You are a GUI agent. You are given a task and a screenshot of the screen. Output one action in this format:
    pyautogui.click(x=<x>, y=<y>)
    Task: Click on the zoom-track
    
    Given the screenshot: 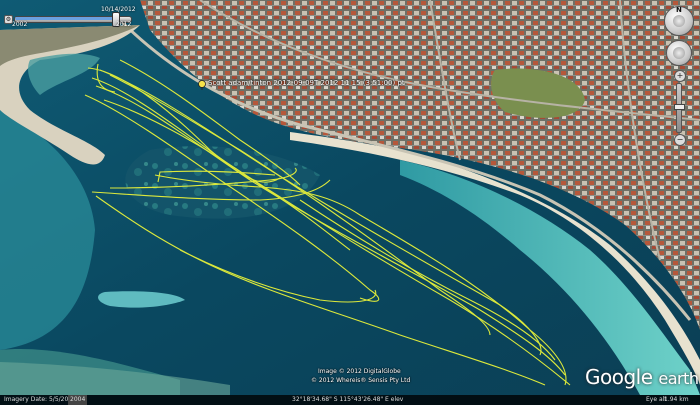 What is the action you would take?
    pyautogui.click(x=679, y=108)
    